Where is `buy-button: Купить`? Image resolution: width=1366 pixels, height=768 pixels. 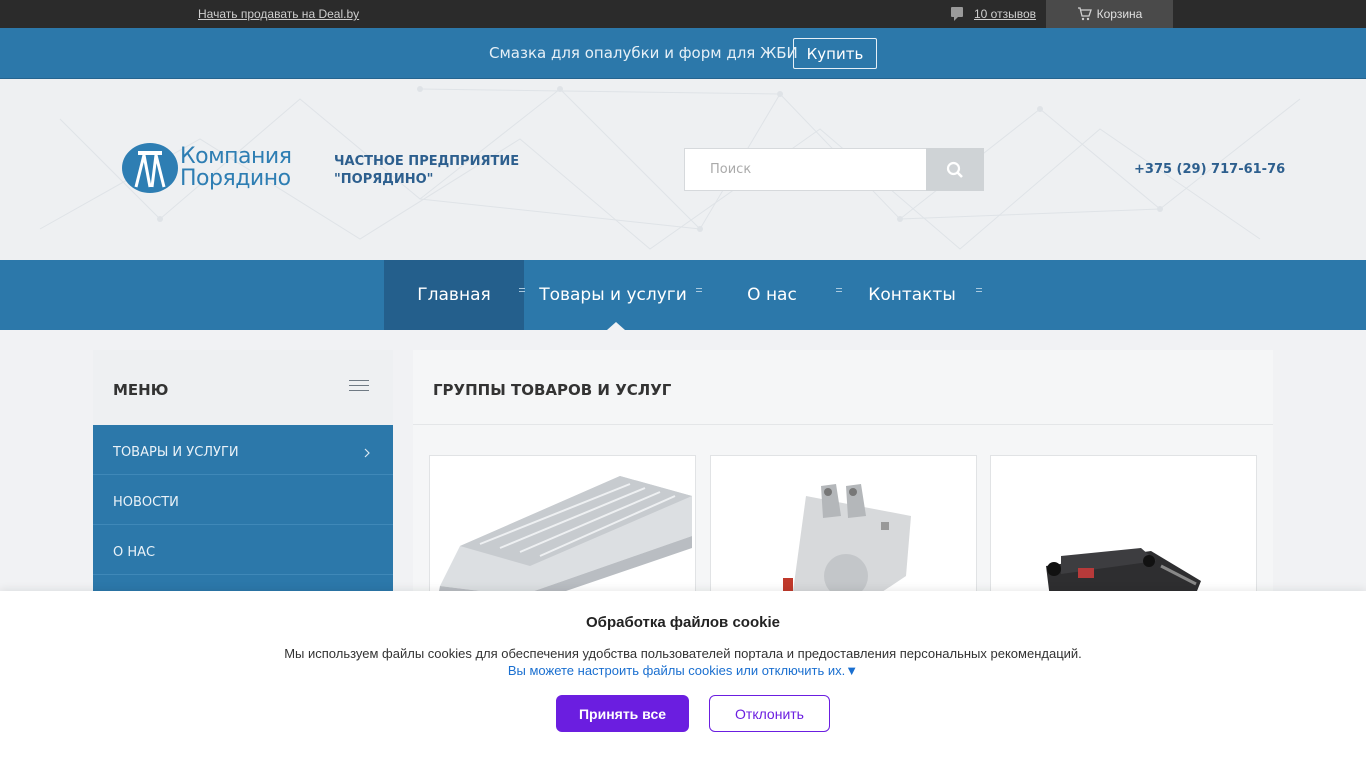
buy-button: Купить is located at coordinates (835, 53).